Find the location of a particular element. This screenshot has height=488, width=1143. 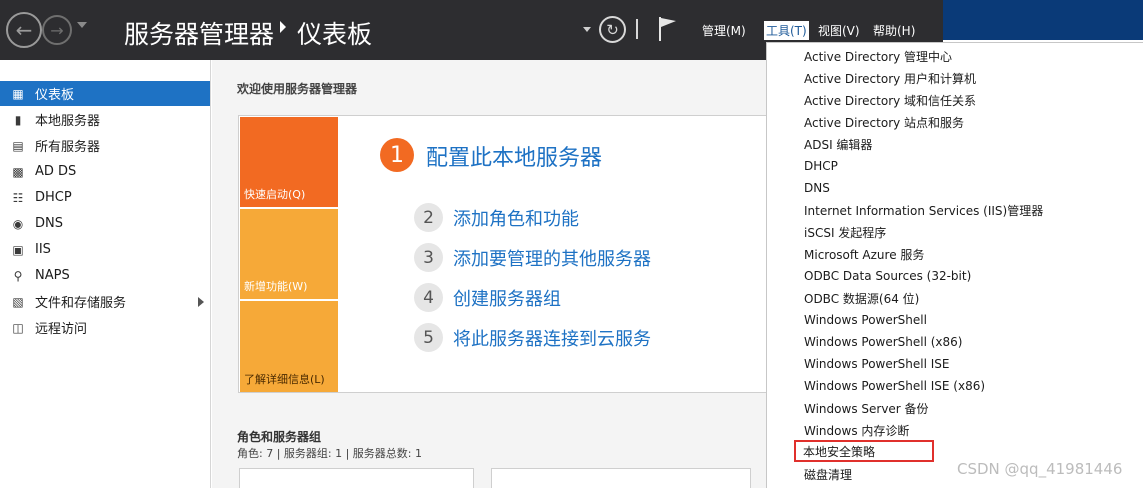

toolbar-divider is located at coordinates (637, 29).